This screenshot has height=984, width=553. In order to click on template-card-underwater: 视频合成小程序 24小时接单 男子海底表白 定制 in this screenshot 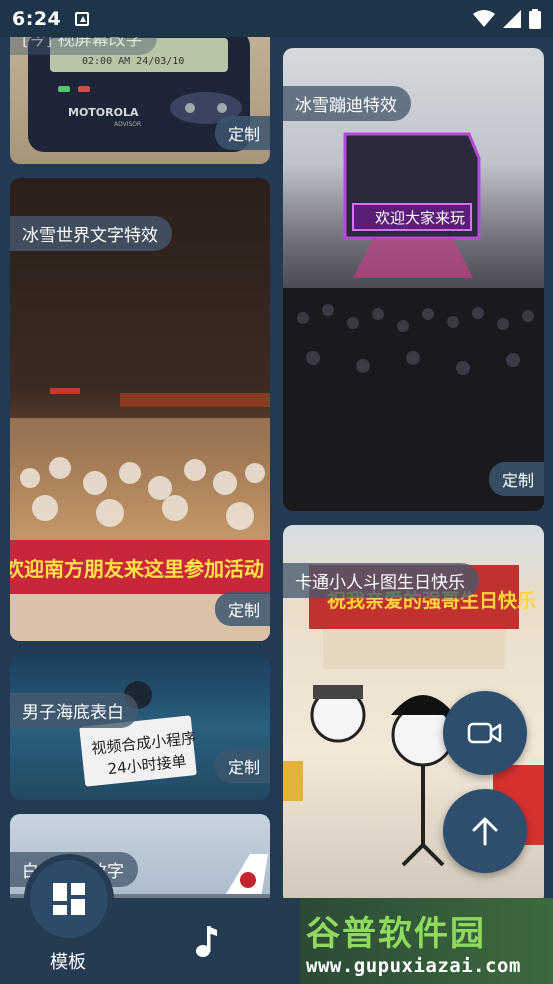, I will do `click(140, 727)`.